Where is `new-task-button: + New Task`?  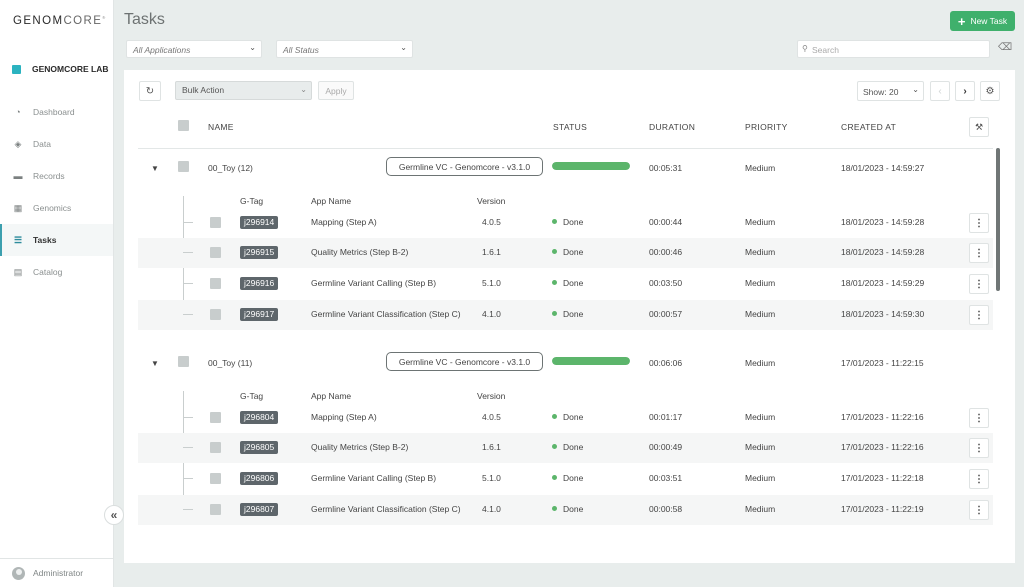 new-task-button: + New Task is located at coordinates (982, 21).